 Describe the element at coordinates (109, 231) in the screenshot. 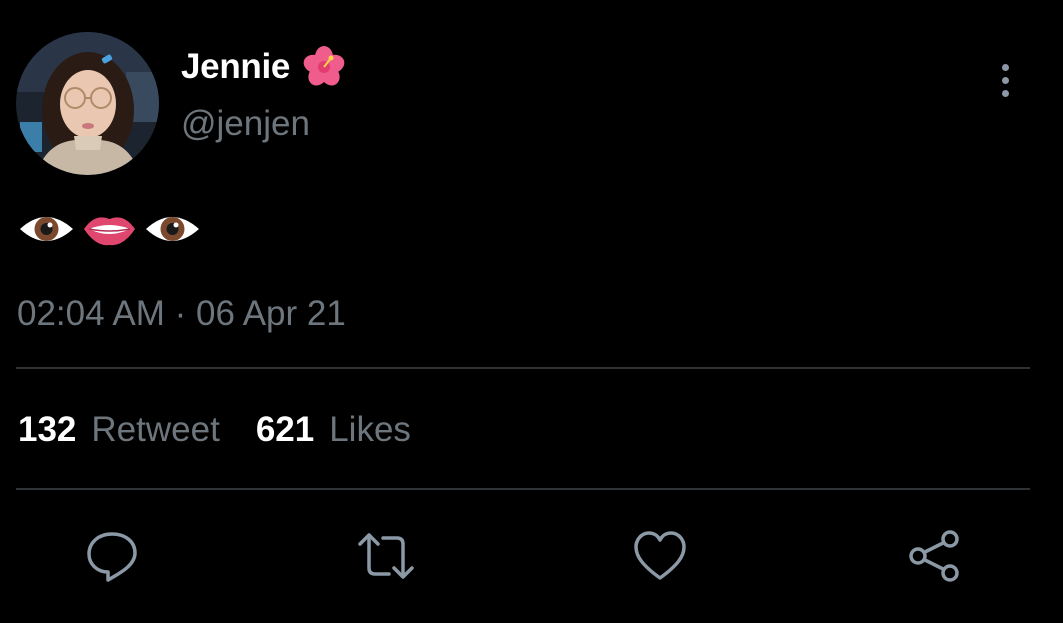

I see `mouth-emoji-icon` at that location.